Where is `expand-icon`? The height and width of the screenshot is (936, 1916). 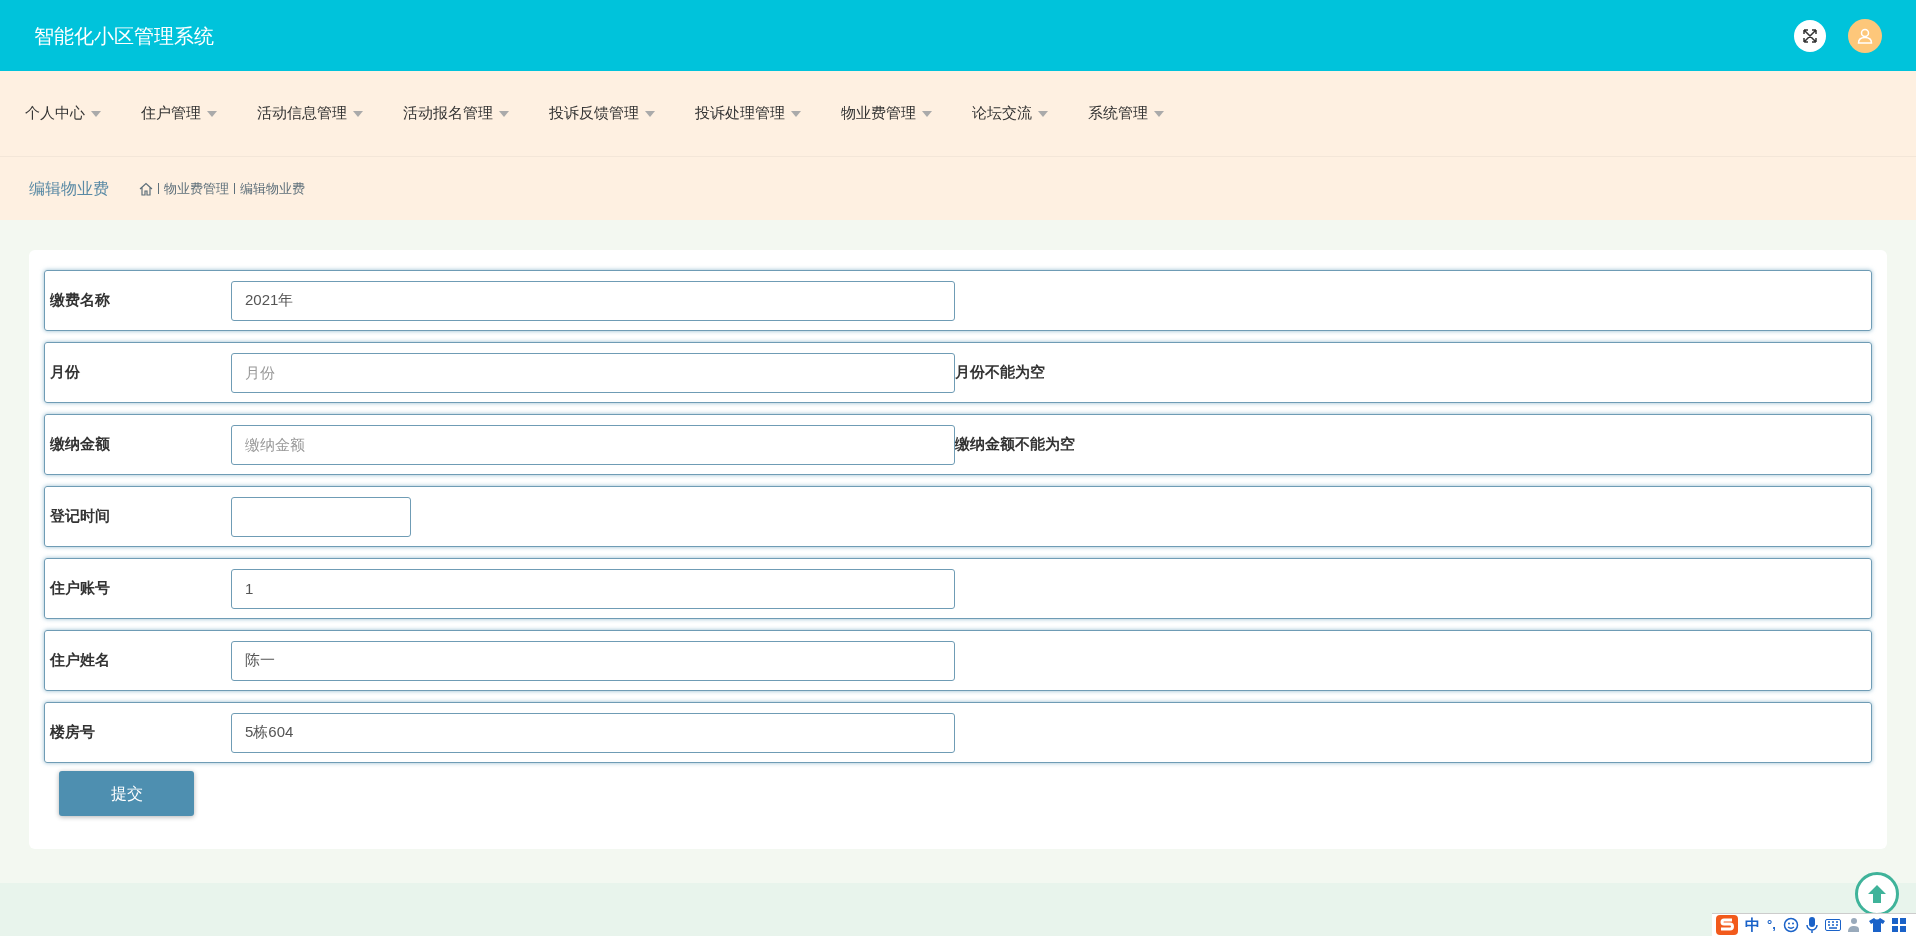
expand-icon is located at coordinates (1810, 35).